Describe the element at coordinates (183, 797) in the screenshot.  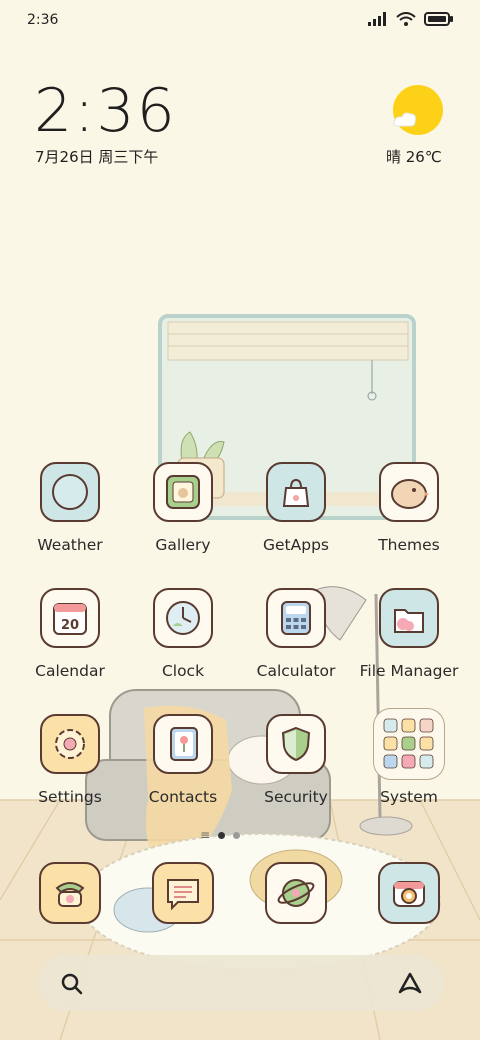
I see `app-label: Contacts` at that location.